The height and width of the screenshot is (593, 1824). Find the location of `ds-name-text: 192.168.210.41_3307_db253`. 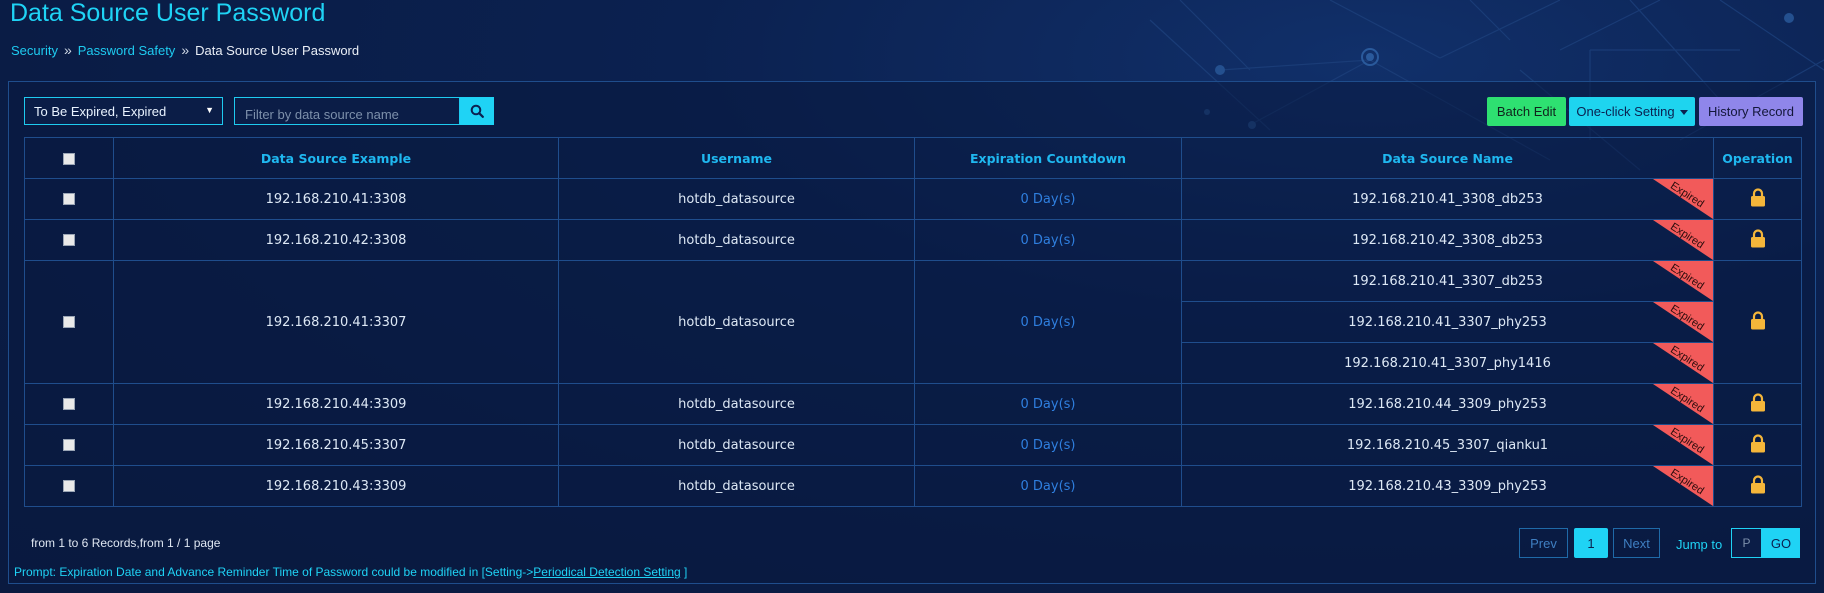

ds-name-text: 192.168.210.41_3307_db253 is located at coordinates (1447, 281).